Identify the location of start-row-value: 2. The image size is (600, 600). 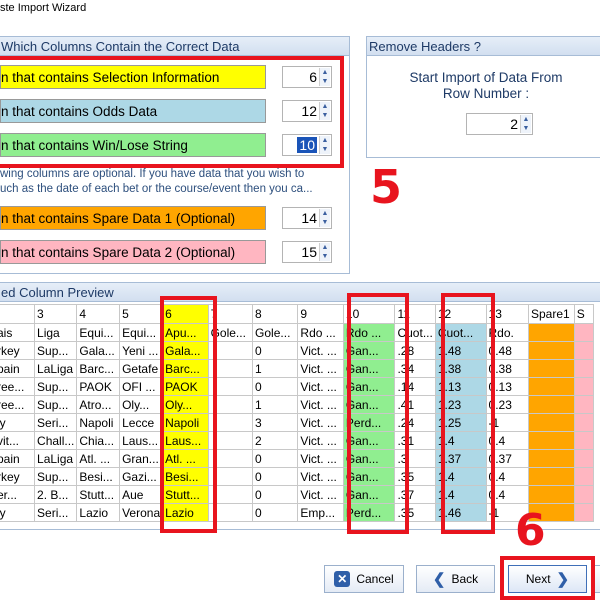
(514, 124).